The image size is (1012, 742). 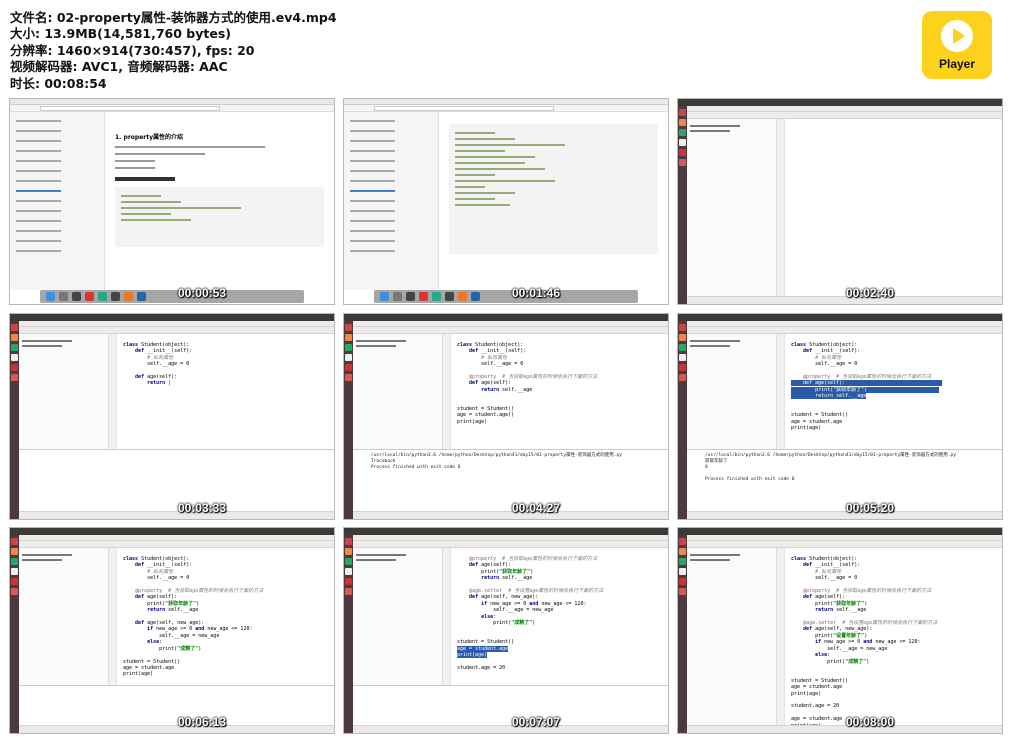 I want to click on file-size: 大小: 13.9MB(14,581,760 bytes), so click(x=121, y=34).